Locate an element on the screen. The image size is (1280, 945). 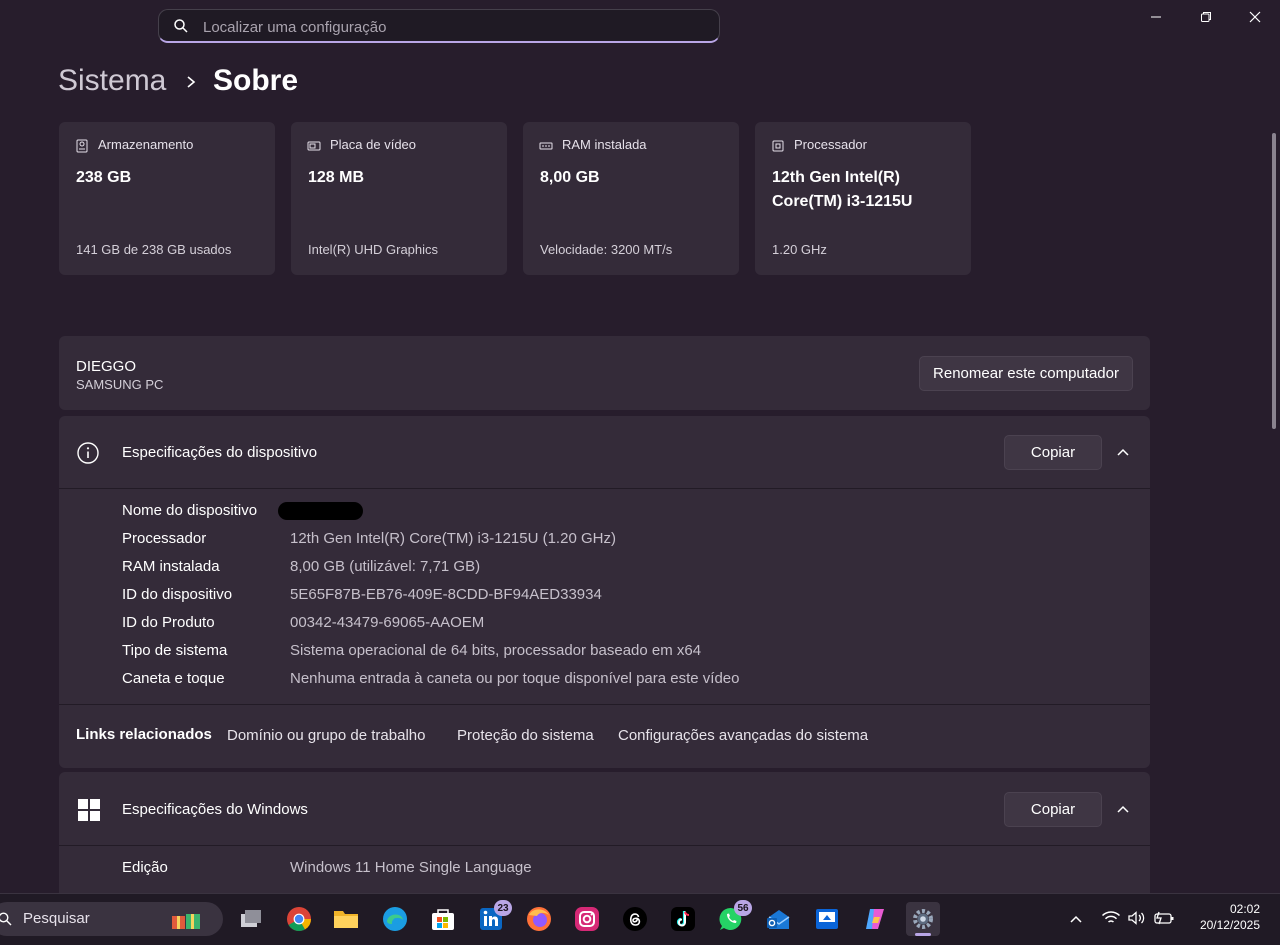
related-links-title: Links relacionados is located at coordinates (144, 734).